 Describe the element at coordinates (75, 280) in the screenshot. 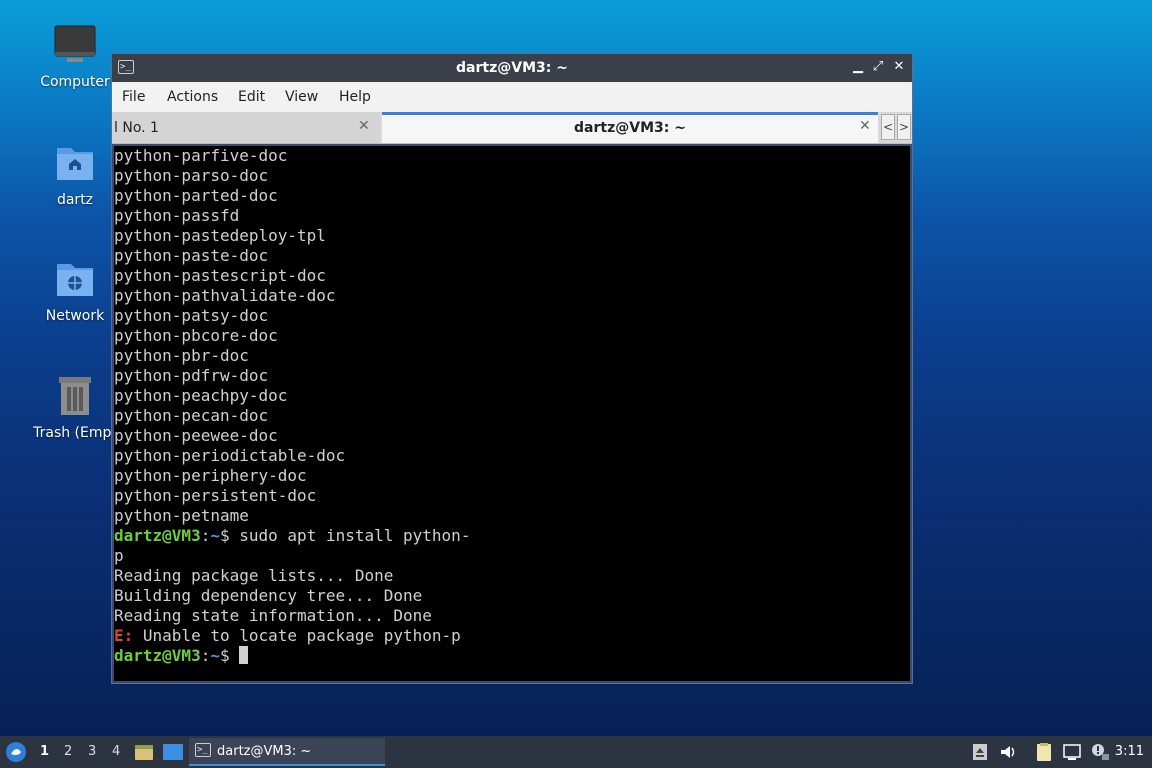

I see `network-folder-icon` at that location.